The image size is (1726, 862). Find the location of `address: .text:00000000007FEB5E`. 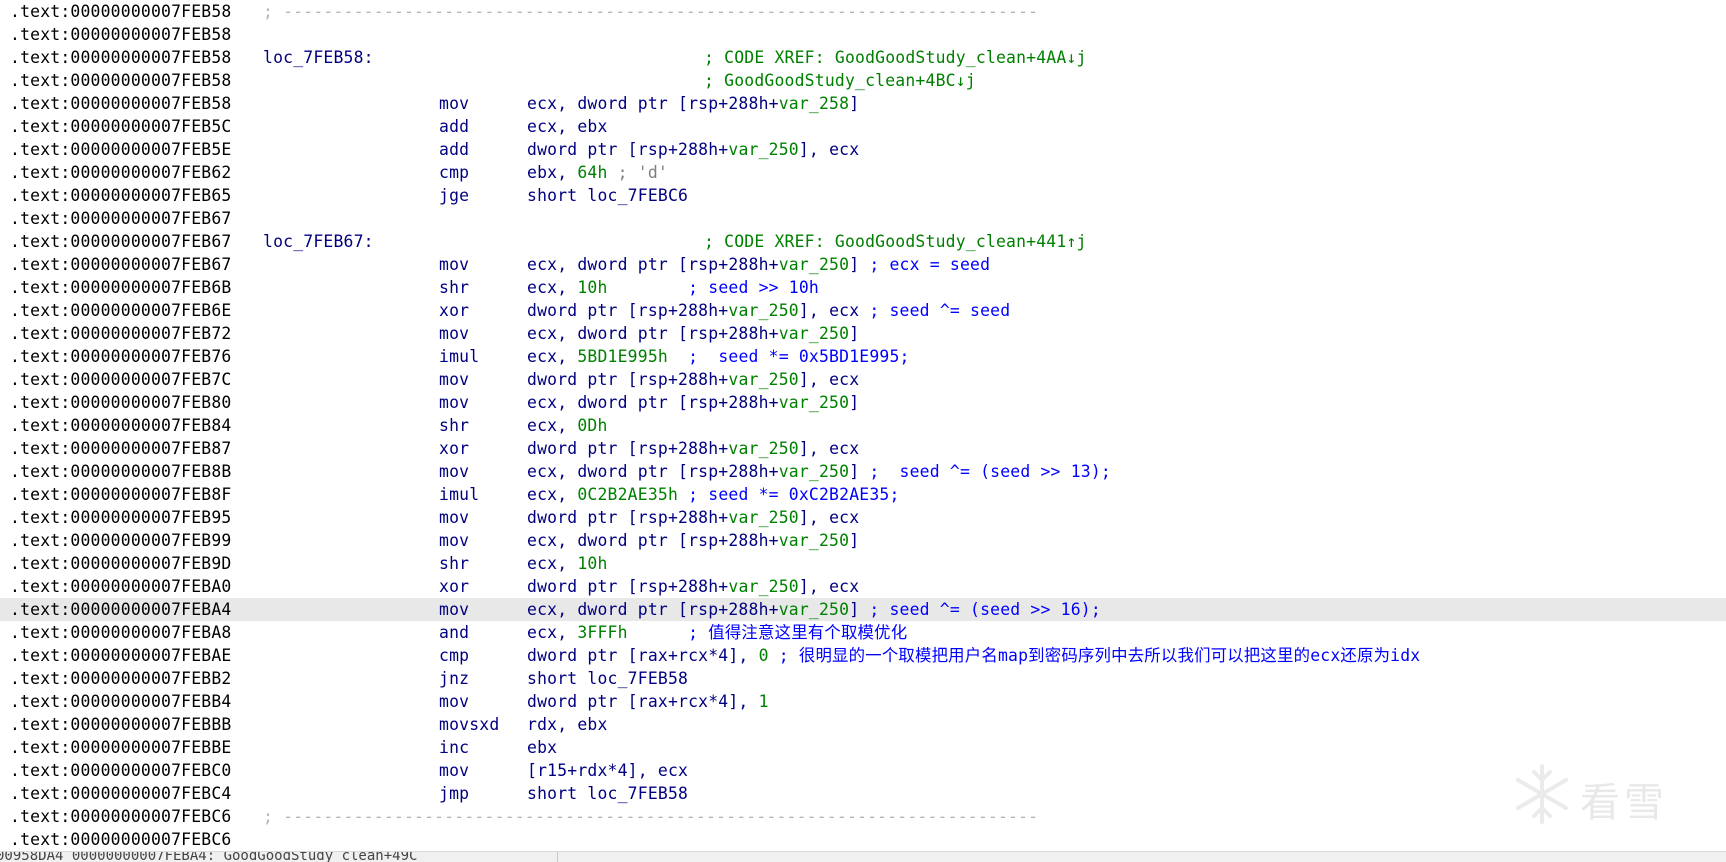

address: .text:00000000007FEB5E is located at coordinates (121, 149).